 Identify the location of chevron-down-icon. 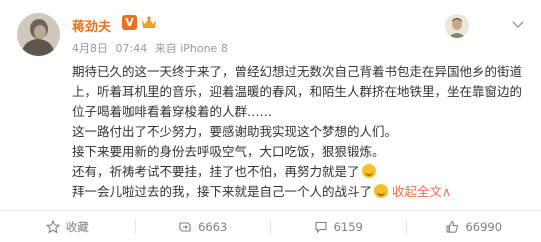
(518, 24).